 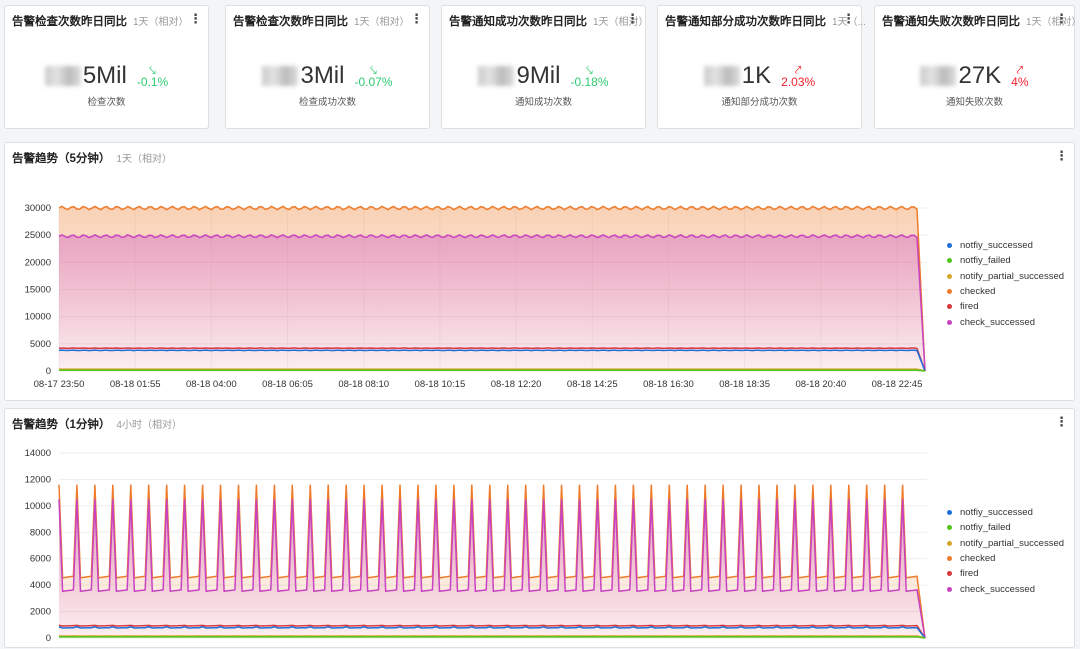 I want to click on y-tick-label: 12000, so click(x=38, y=479).